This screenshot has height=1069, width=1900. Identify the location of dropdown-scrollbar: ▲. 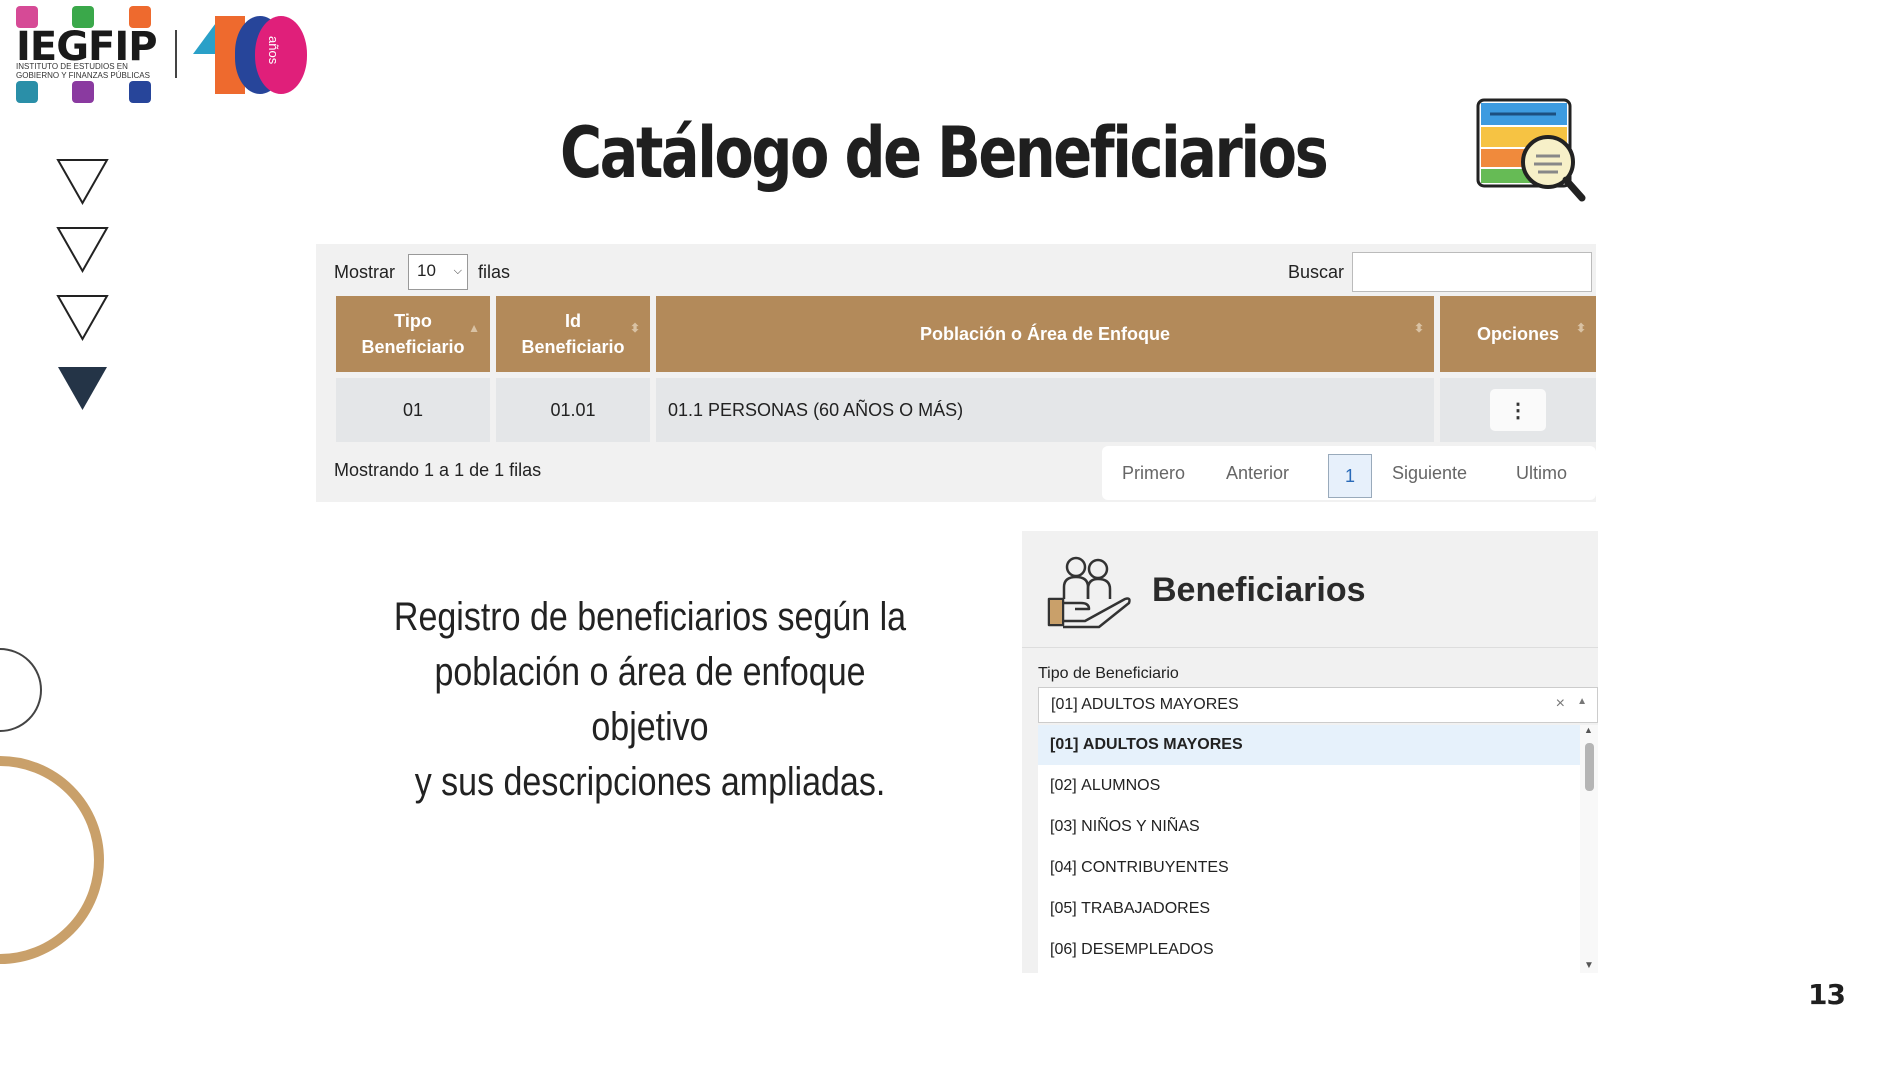
(1589, 849).